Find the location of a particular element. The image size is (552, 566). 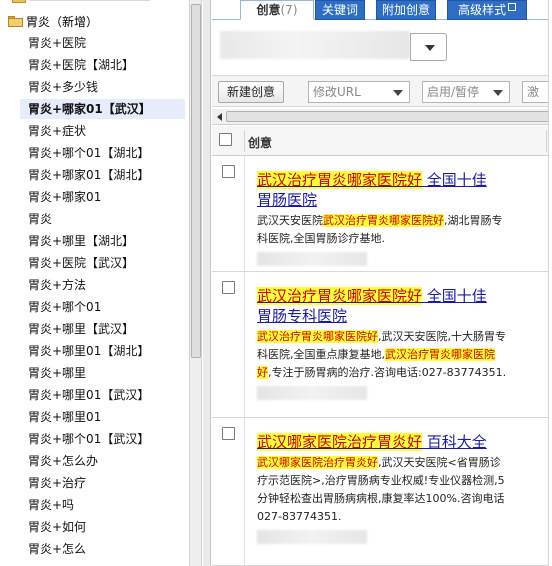

tree-root-node: 胃炎（新增） is located at coordinates (53, 21).